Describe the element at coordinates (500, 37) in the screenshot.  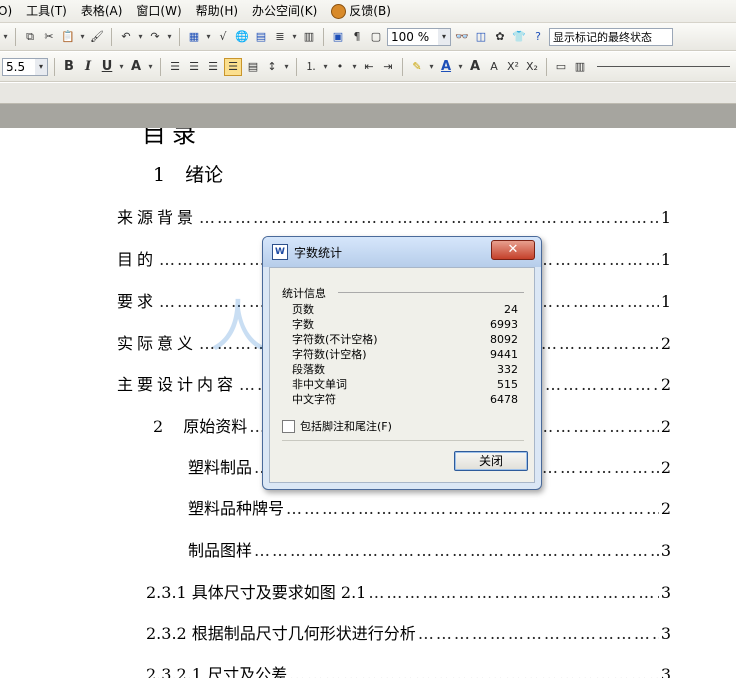
I see `help-assist-icon: ✿` at that location.